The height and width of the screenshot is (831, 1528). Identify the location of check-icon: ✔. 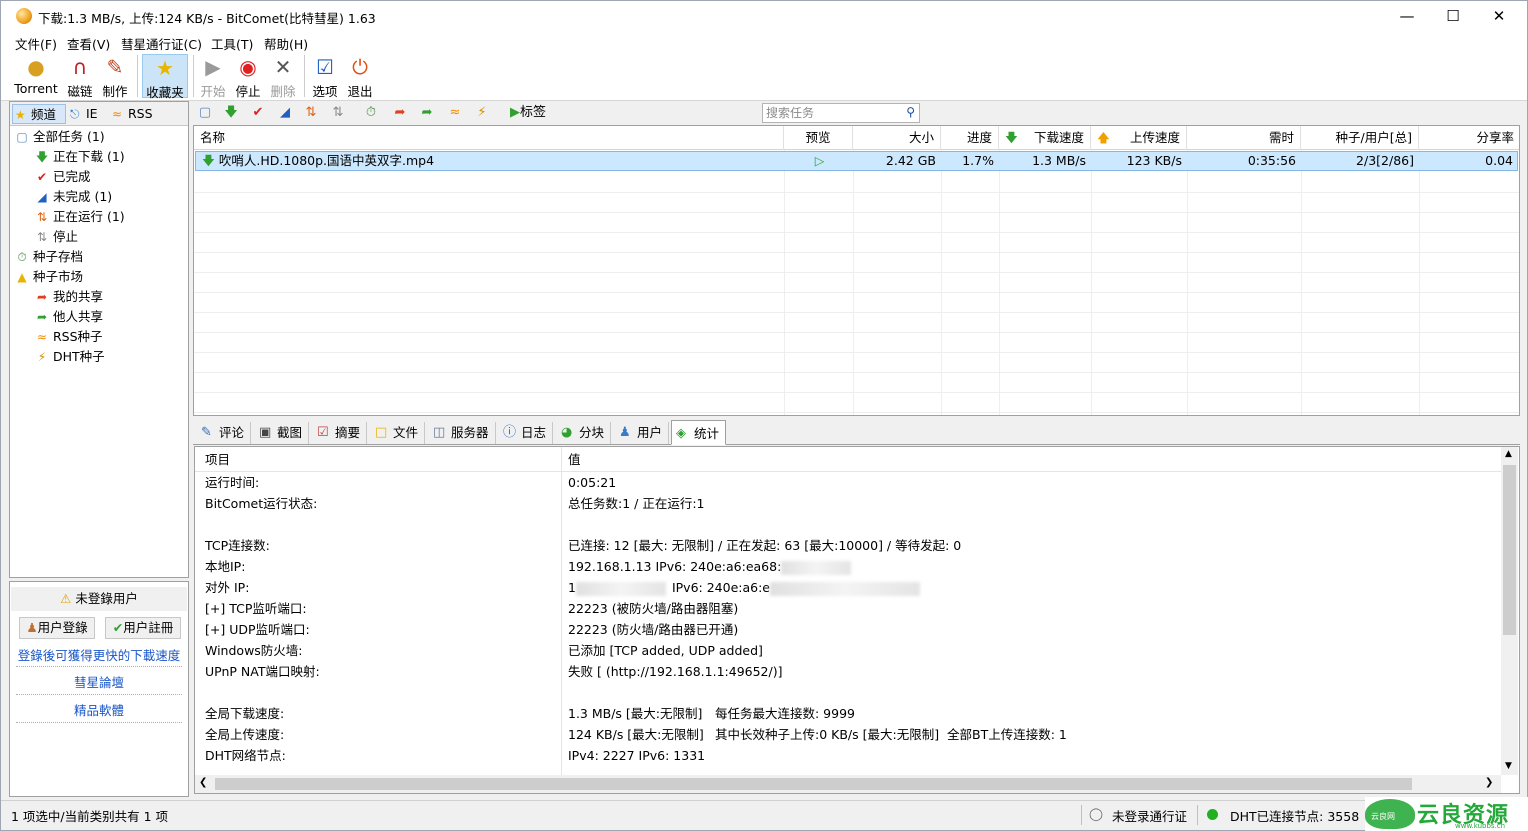
(42, 177).